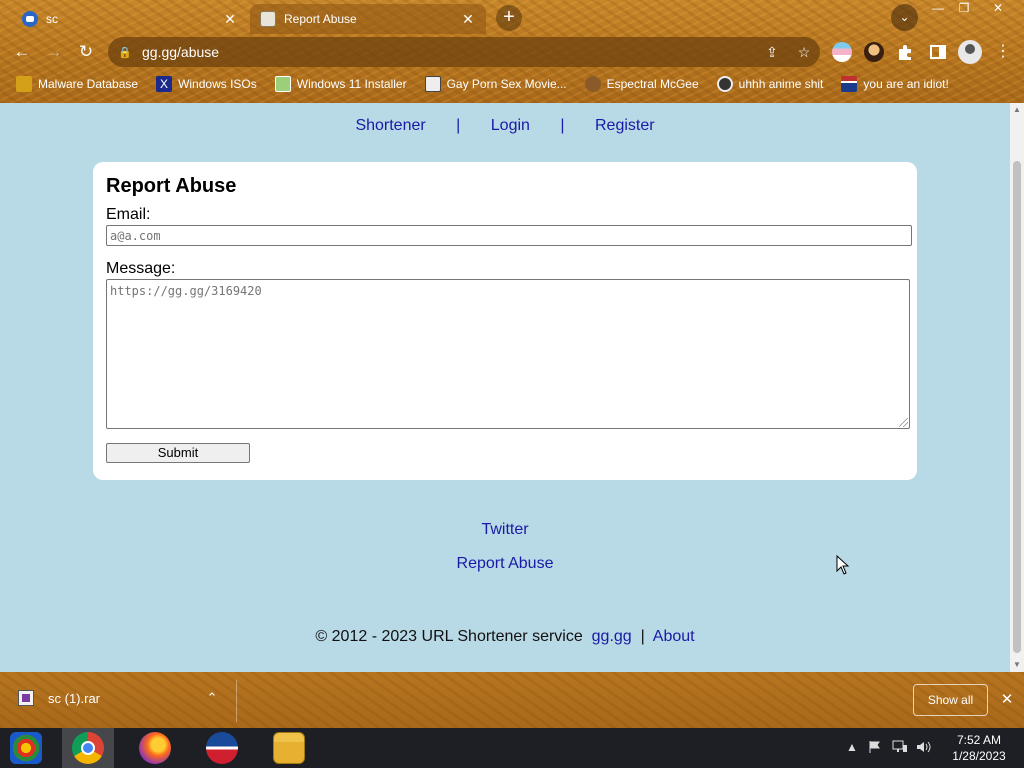  I want to click on download-item: sc (1).rar, so click(59, 698).